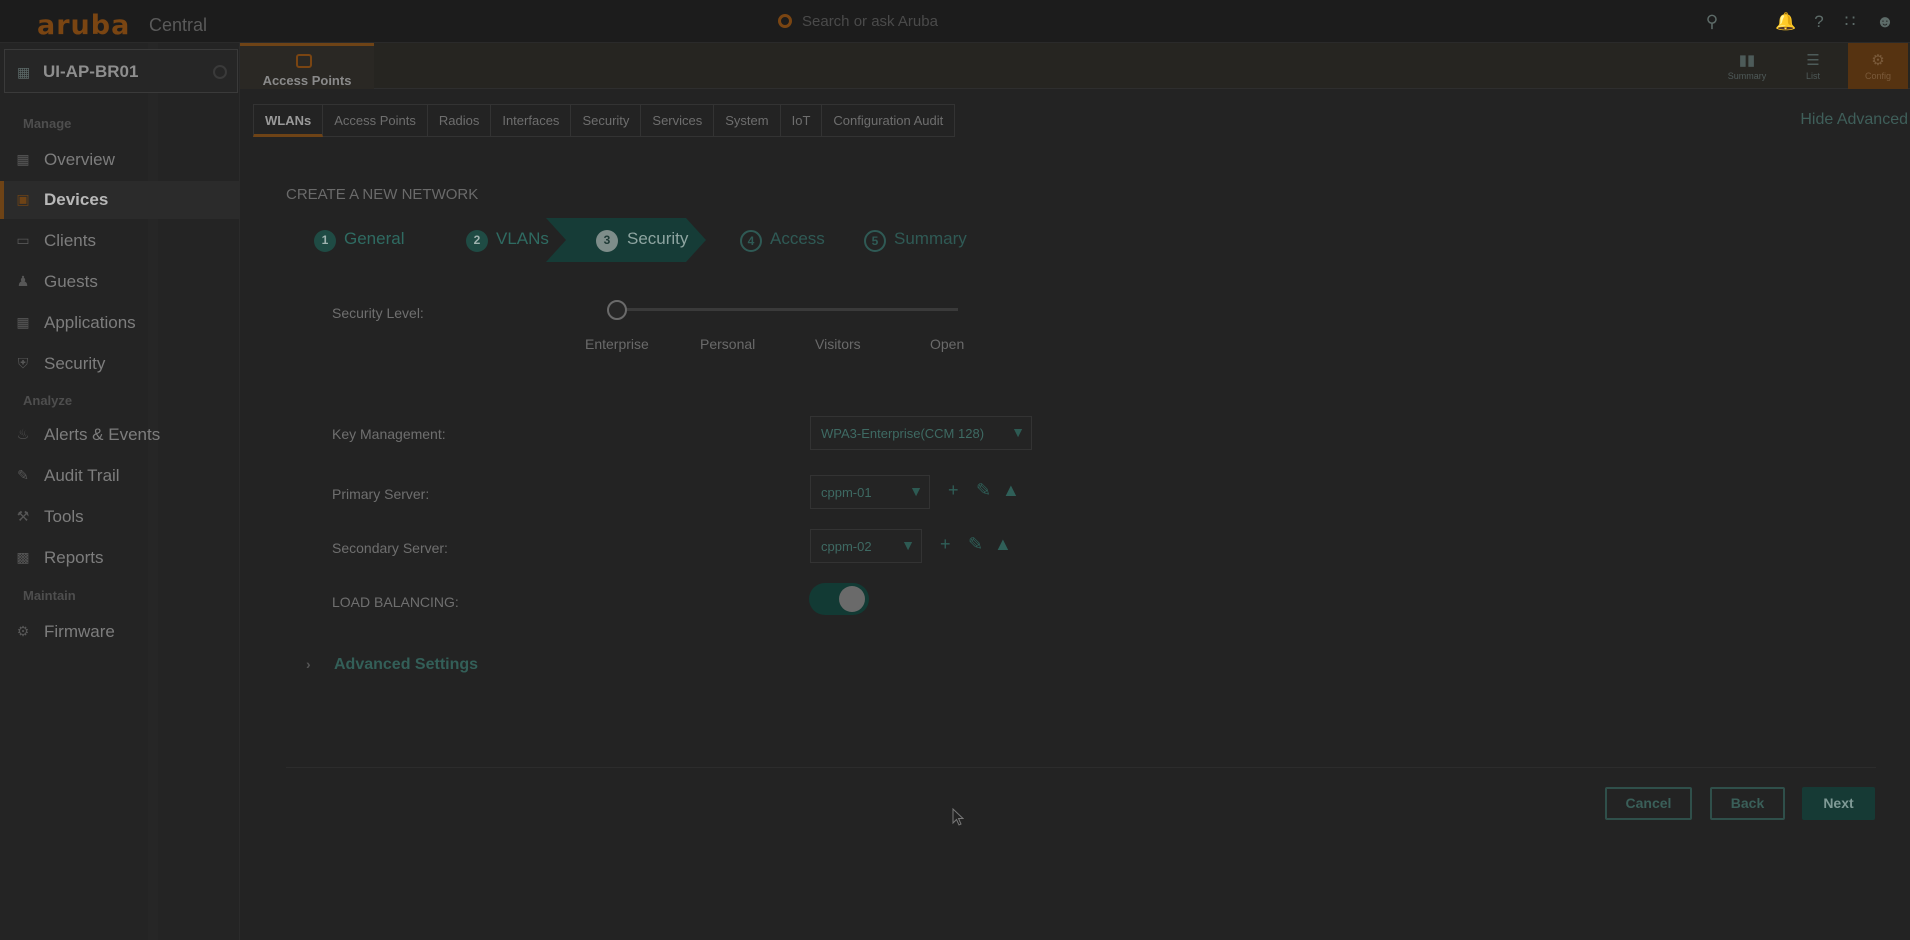 This screenshot has width=1910, height=940. I want to click on key-management-select: WPA3-Enterprise(CCM 128) ▼, so click(921, 433).